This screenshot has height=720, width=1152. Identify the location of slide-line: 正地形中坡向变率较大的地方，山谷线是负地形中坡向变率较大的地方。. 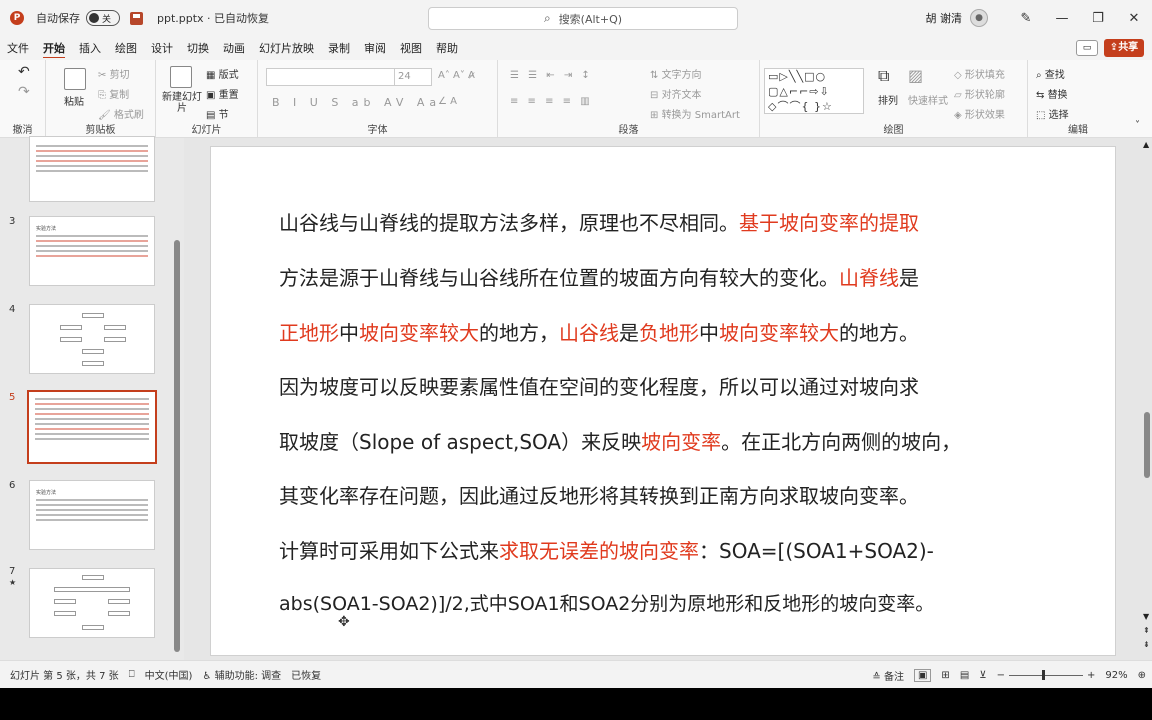
(599, 331).